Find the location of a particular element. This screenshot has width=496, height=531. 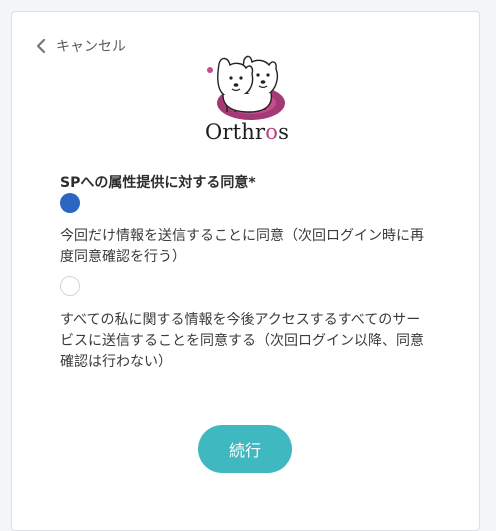

consent-heading: SPへの属性提供に対する同意* is located at coordinates (158, 183).